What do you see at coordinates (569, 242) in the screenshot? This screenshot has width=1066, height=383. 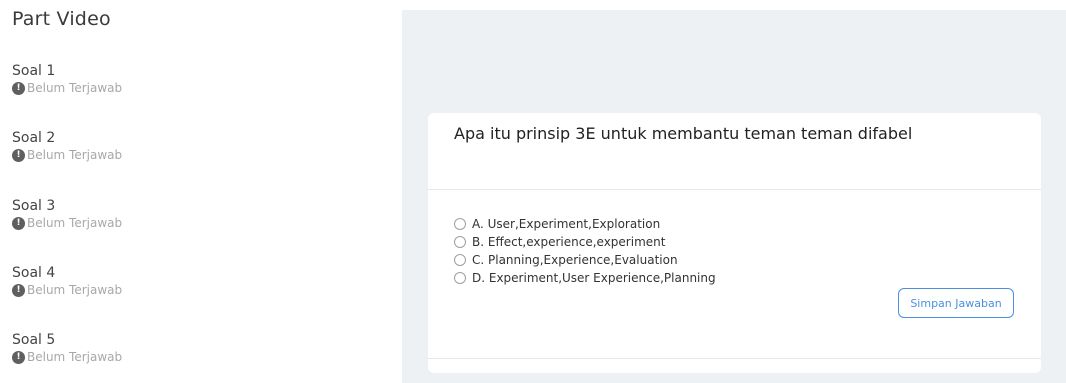 I see `option-label: B. Effect,experience,experiment` at bounding box center [569, 242].